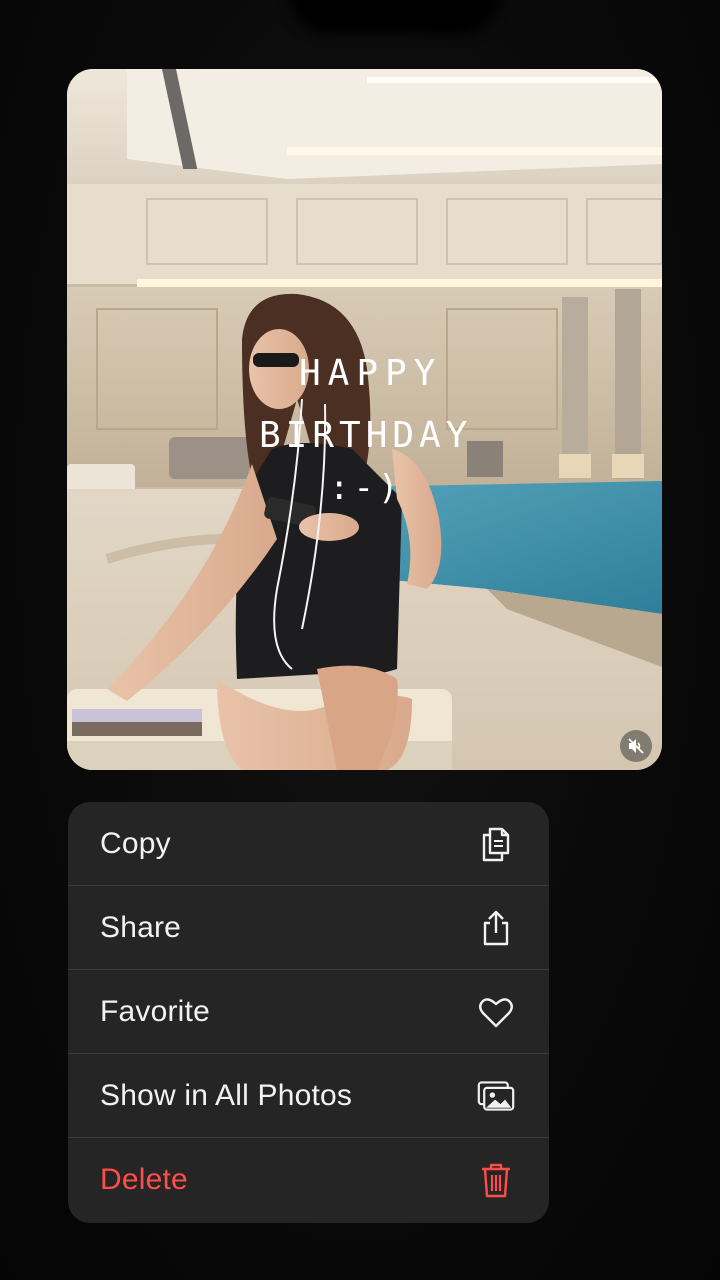 This screenshot has width=720, height=1280. Describe the element at coordinates (496, 1096) in the screenshot. I see `photos-icon` at that location.